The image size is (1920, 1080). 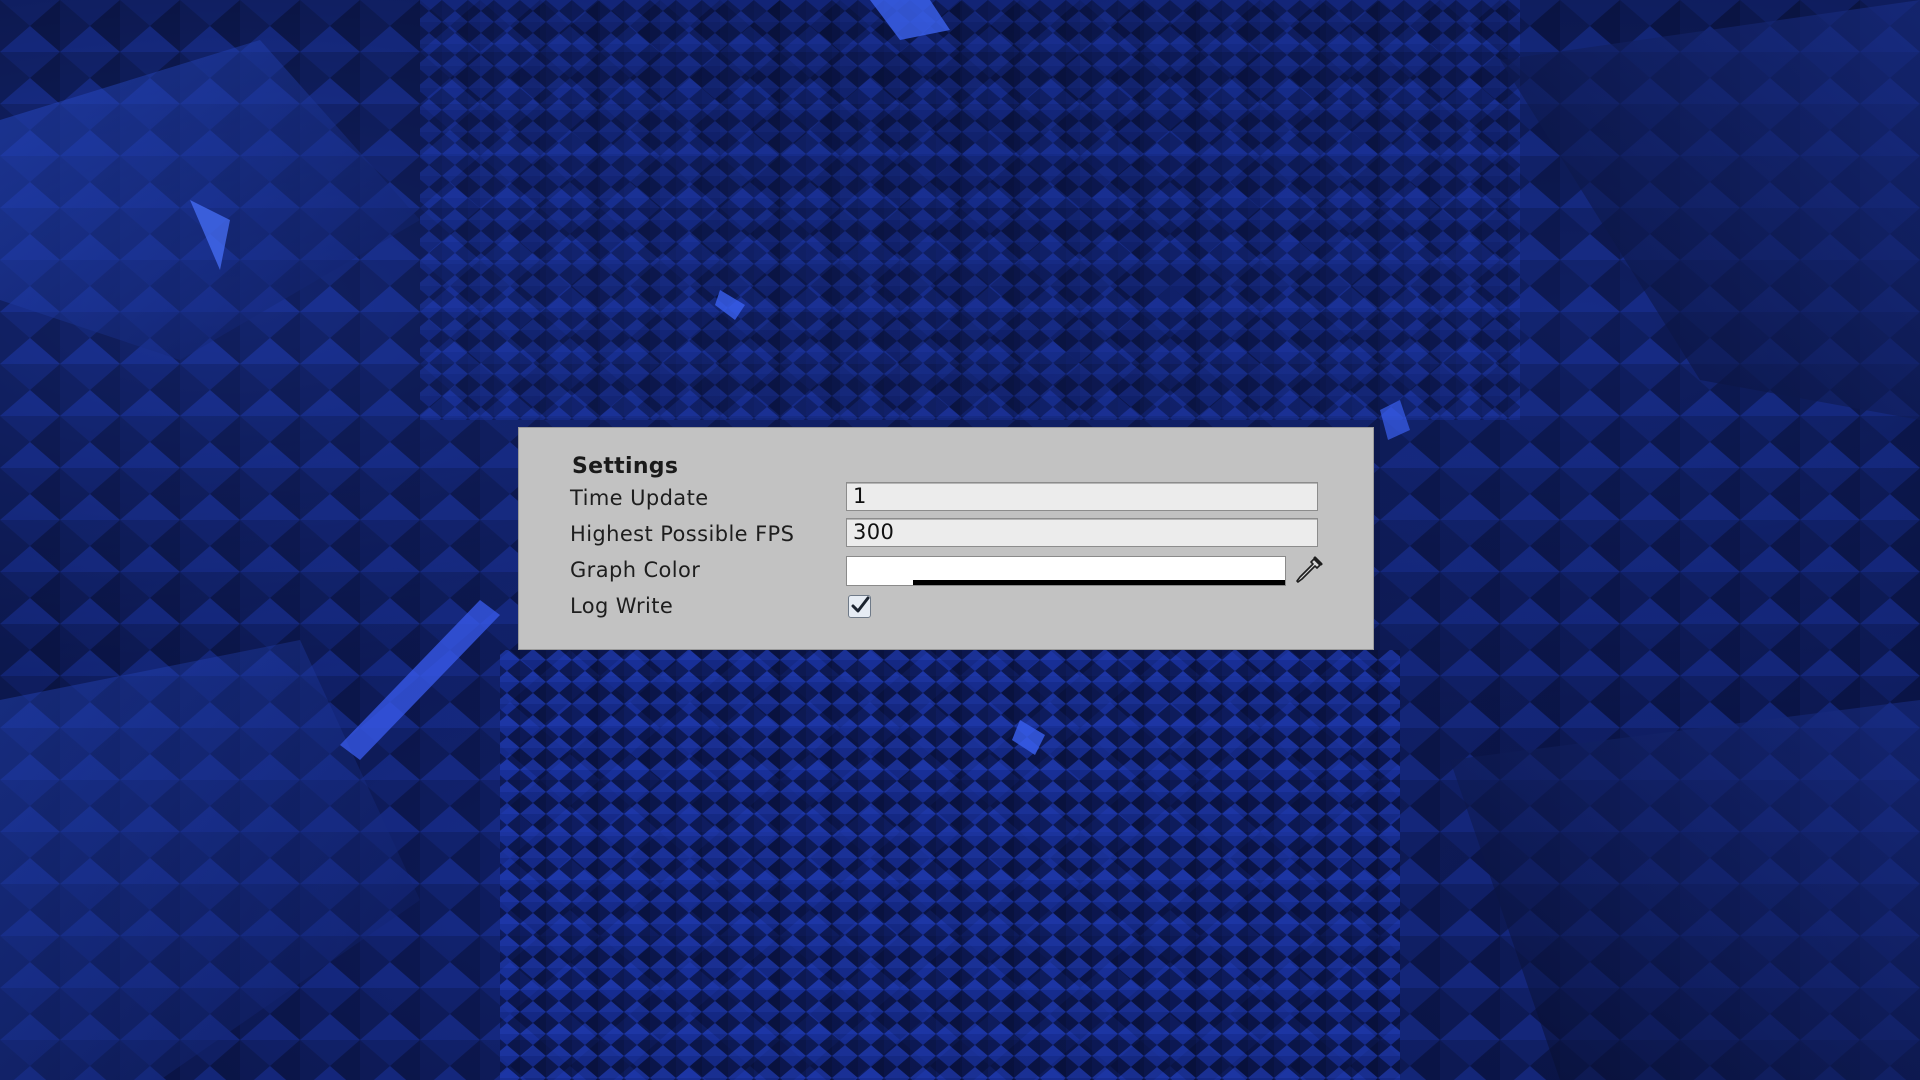 What do you see at coordinates (635, 570) in the screenshot?
I see `graph-color-label: Graph Color` at bounding box center [635, 570].